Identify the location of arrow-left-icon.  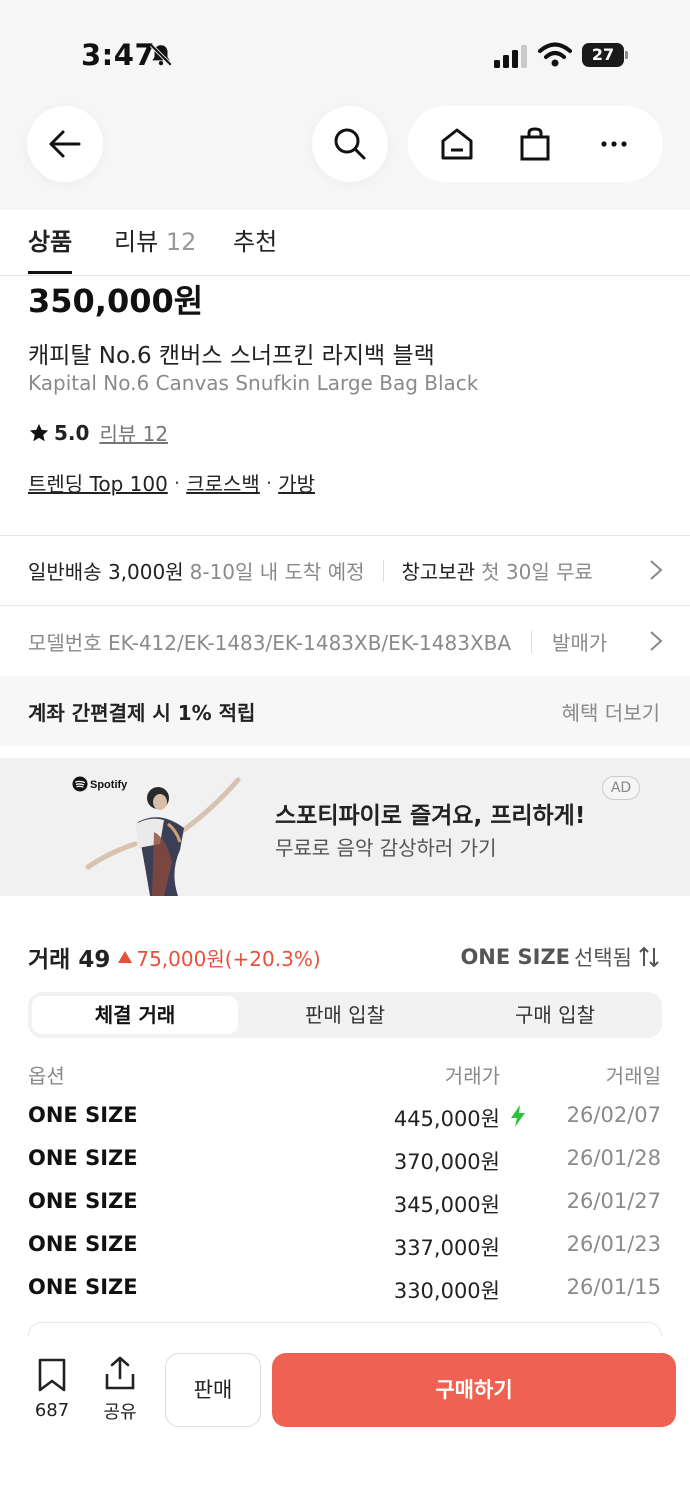
(65, 144).